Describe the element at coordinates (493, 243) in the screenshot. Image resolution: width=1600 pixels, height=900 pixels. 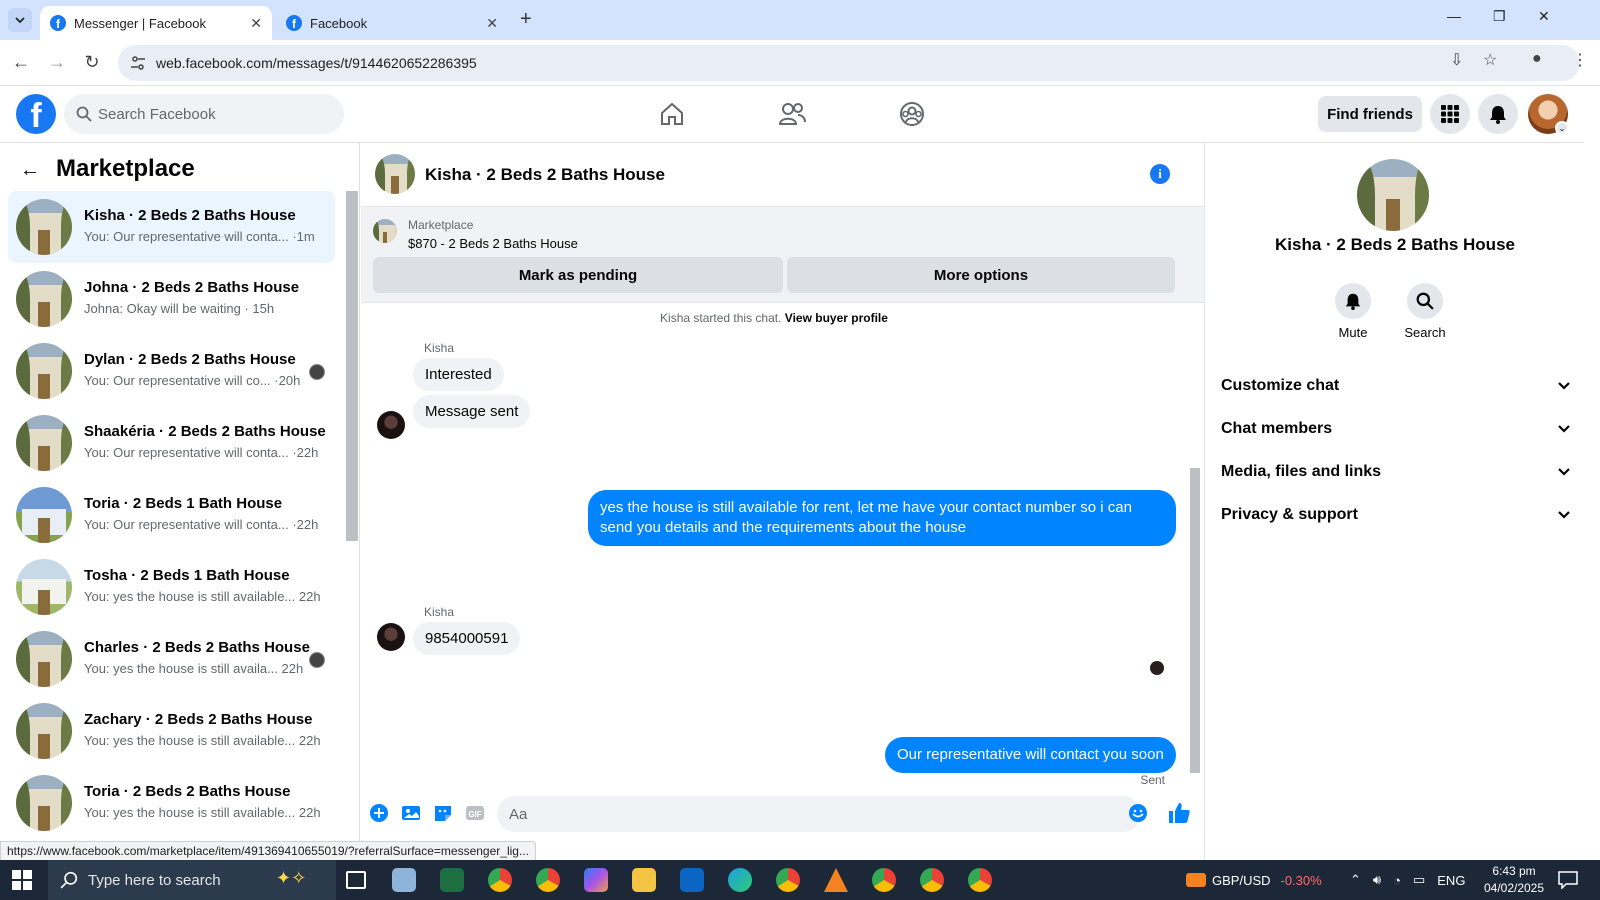
I see `listing-title: $870 - 2 Beds 2 Baths House` at that location.